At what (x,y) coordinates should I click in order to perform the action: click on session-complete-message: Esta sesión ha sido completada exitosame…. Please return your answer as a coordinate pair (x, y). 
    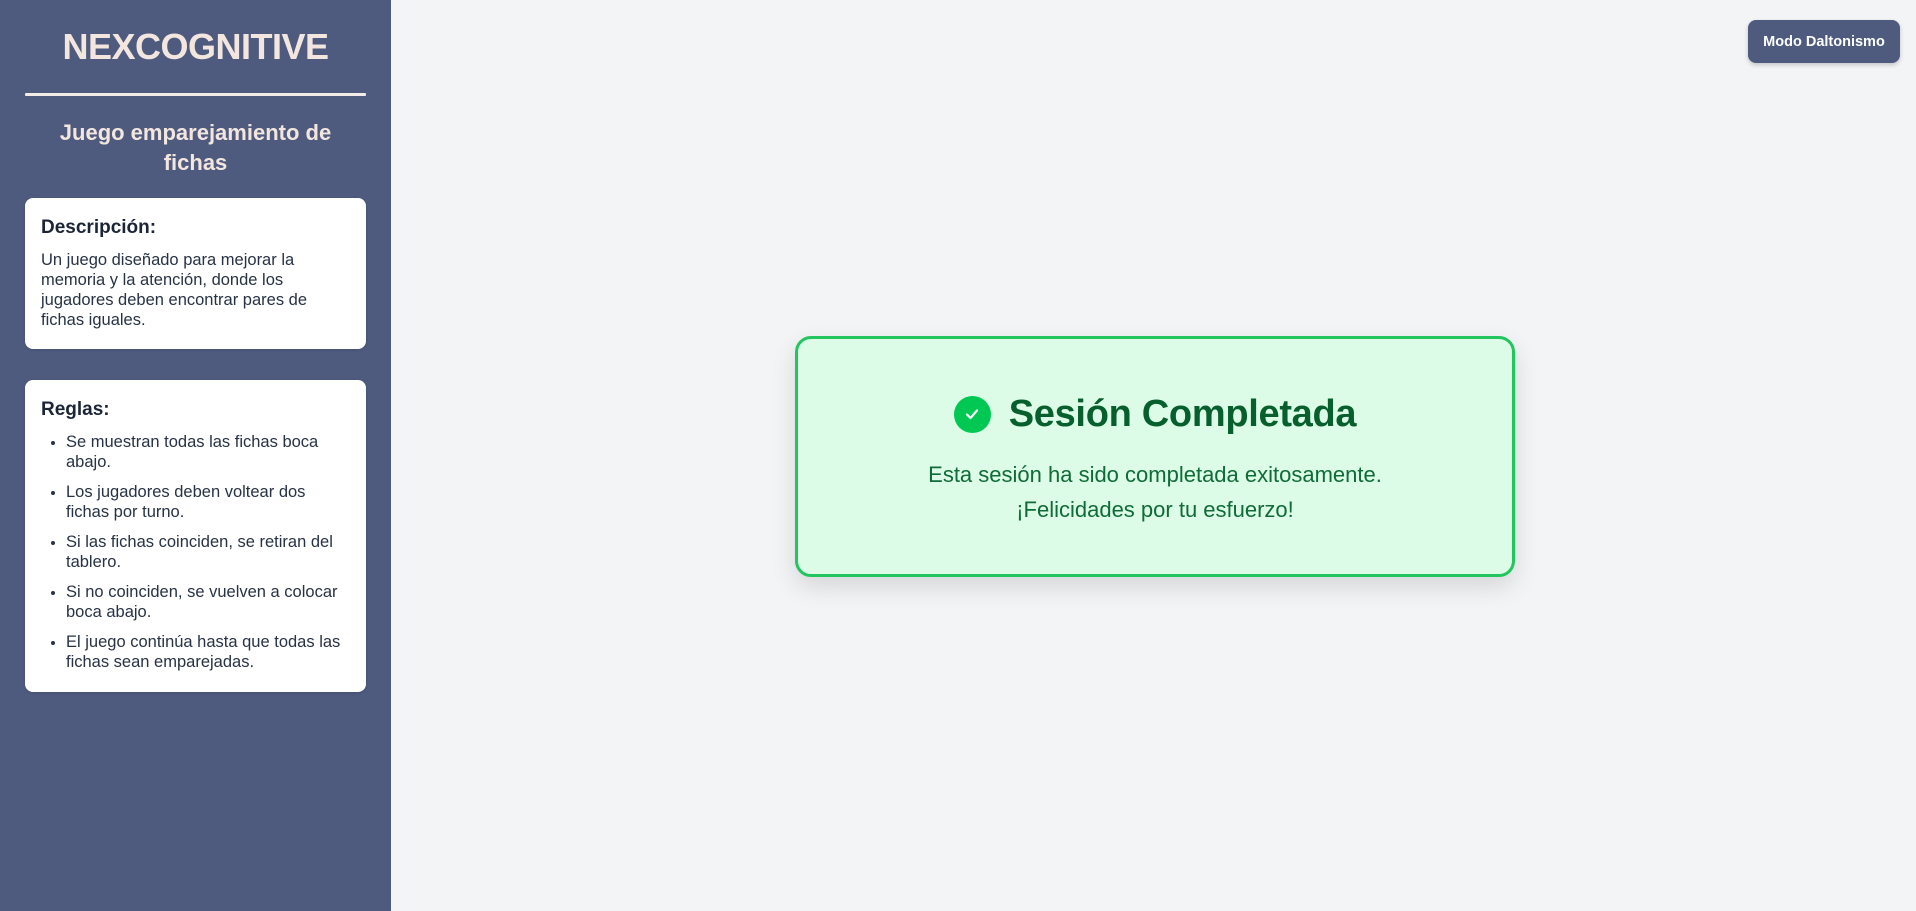
    Looking at the image, I should click on (1155, 492).